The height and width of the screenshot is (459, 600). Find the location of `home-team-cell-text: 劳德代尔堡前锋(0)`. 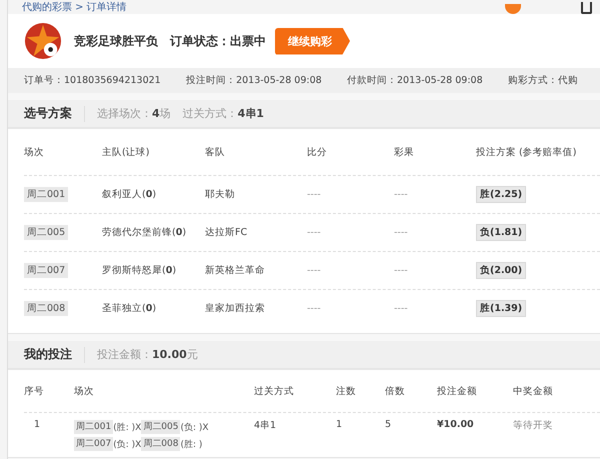

home-team-cell-text: 劳德代尔堡前锋(0) is located at coordinates (145, 232).